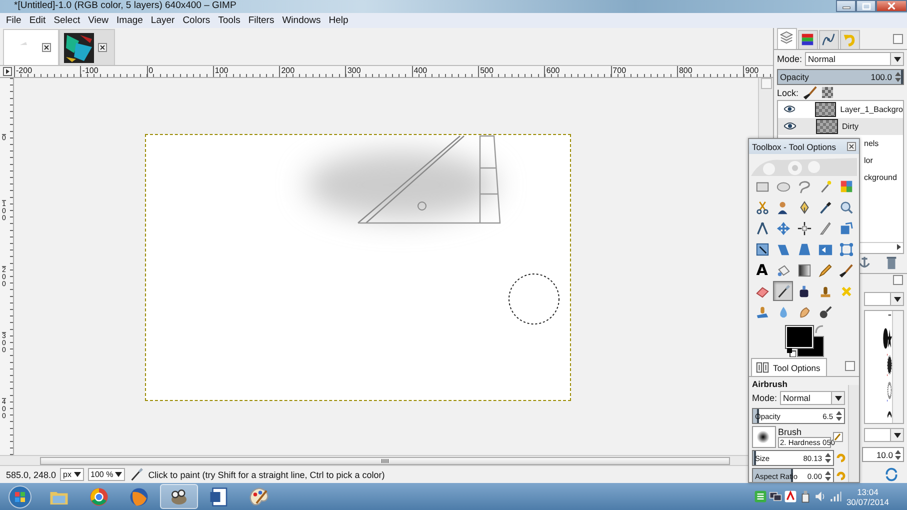  I want to click on minimize-button, so click(846, 6).